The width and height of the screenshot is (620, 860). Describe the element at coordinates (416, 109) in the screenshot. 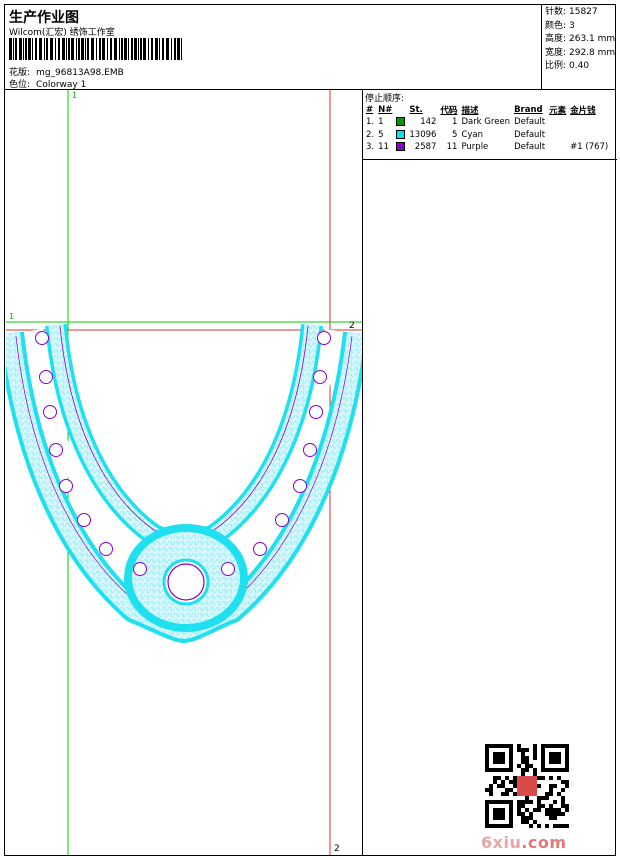

I see `col-stitches: St.` at that location.